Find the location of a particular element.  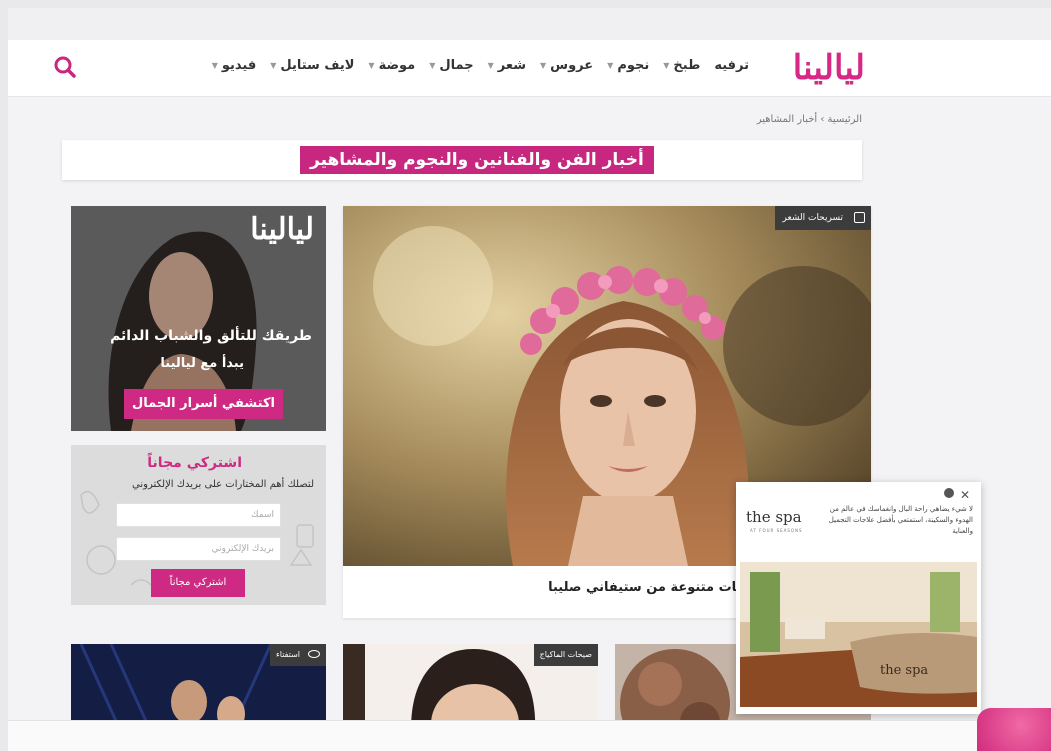

nav-item-label: ترفيه is located at coordinates (731, 65).